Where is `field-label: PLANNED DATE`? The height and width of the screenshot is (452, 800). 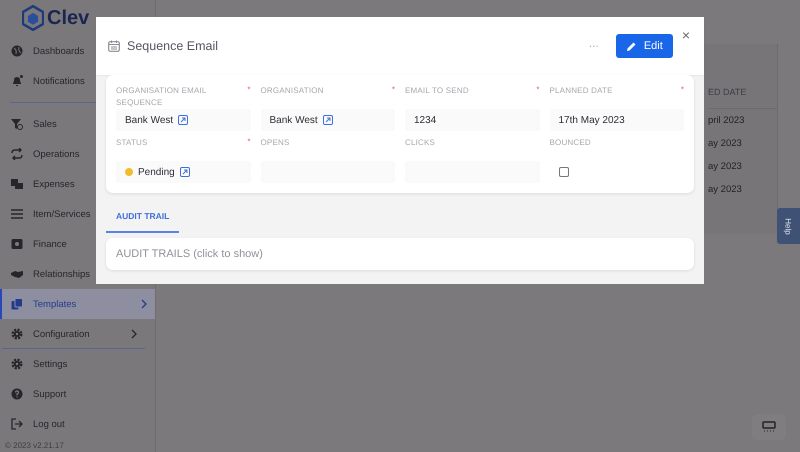
field-label: PLANNED DATE is located at coordinates (581, 91).